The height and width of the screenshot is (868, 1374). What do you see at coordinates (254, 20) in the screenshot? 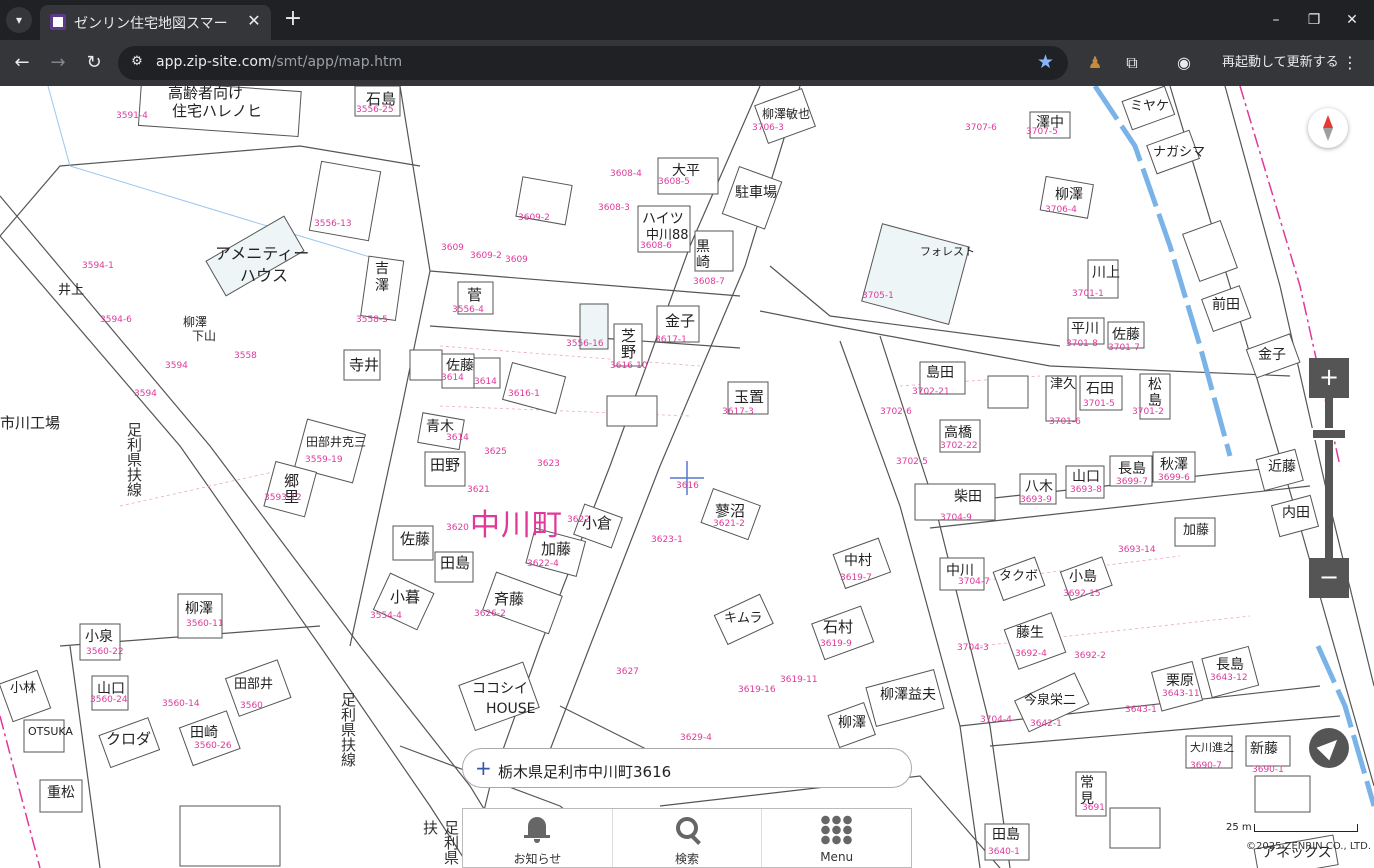
I see `tab-close-icon: ✕` at bounding box center [254, 20].